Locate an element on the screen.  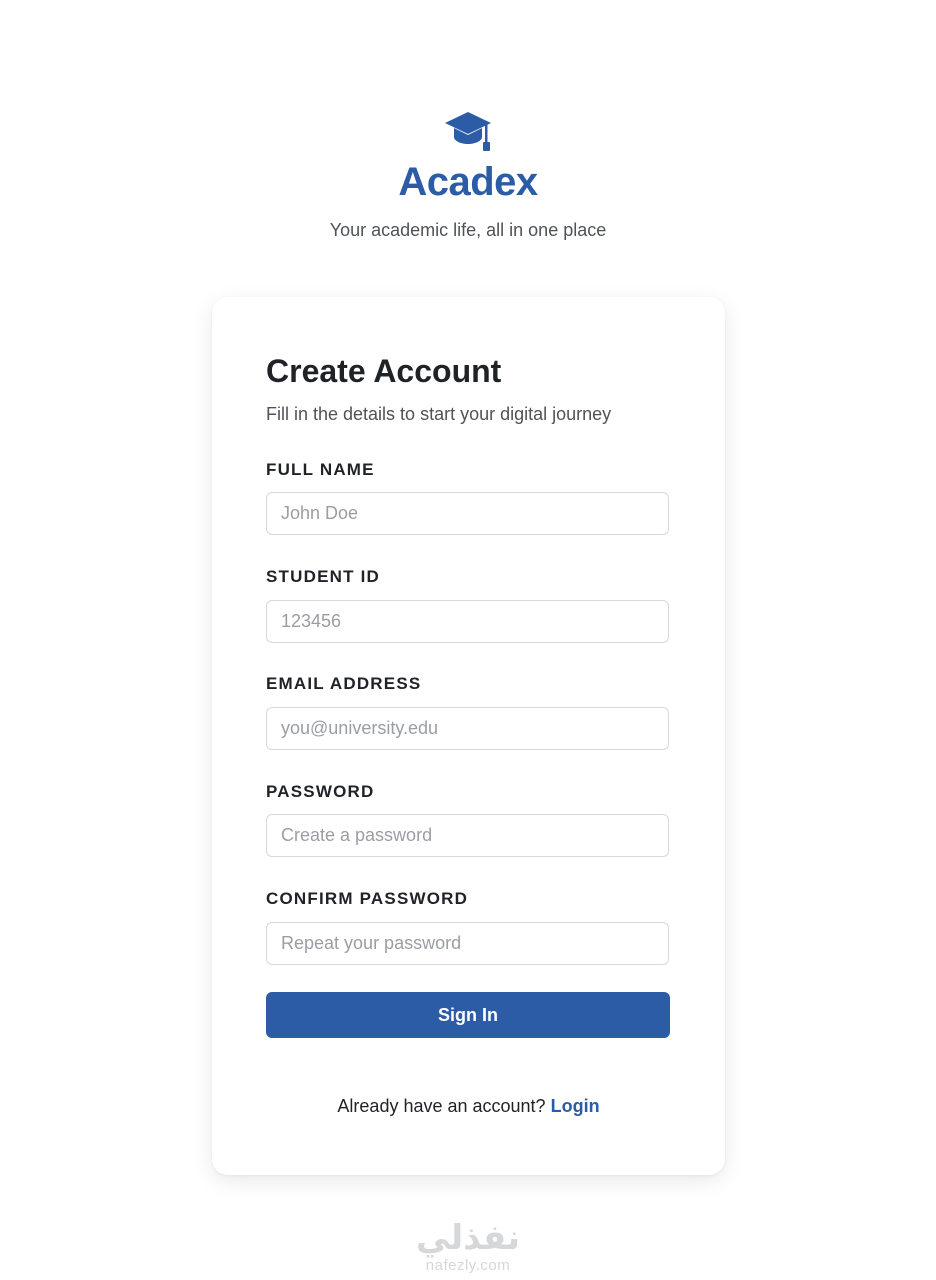
full-name-label: FULL NAME is located at coordinates (320, 469).